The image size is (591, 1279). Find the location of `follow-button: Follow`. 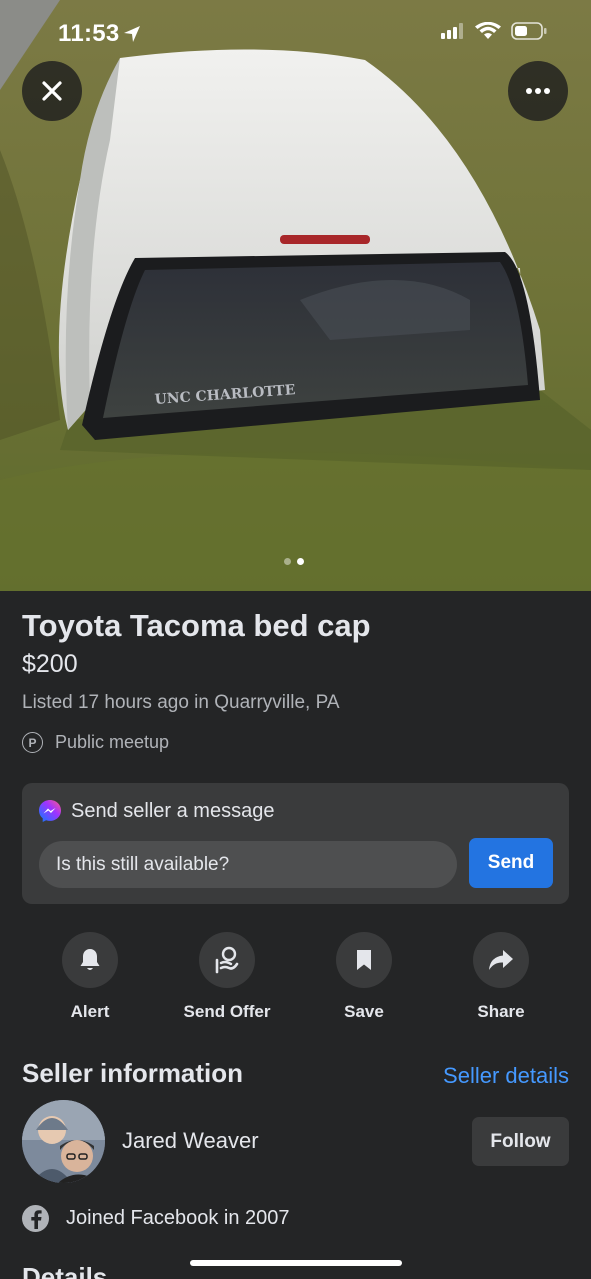

follow-button: Follow is located at coordinates (520, 1141).